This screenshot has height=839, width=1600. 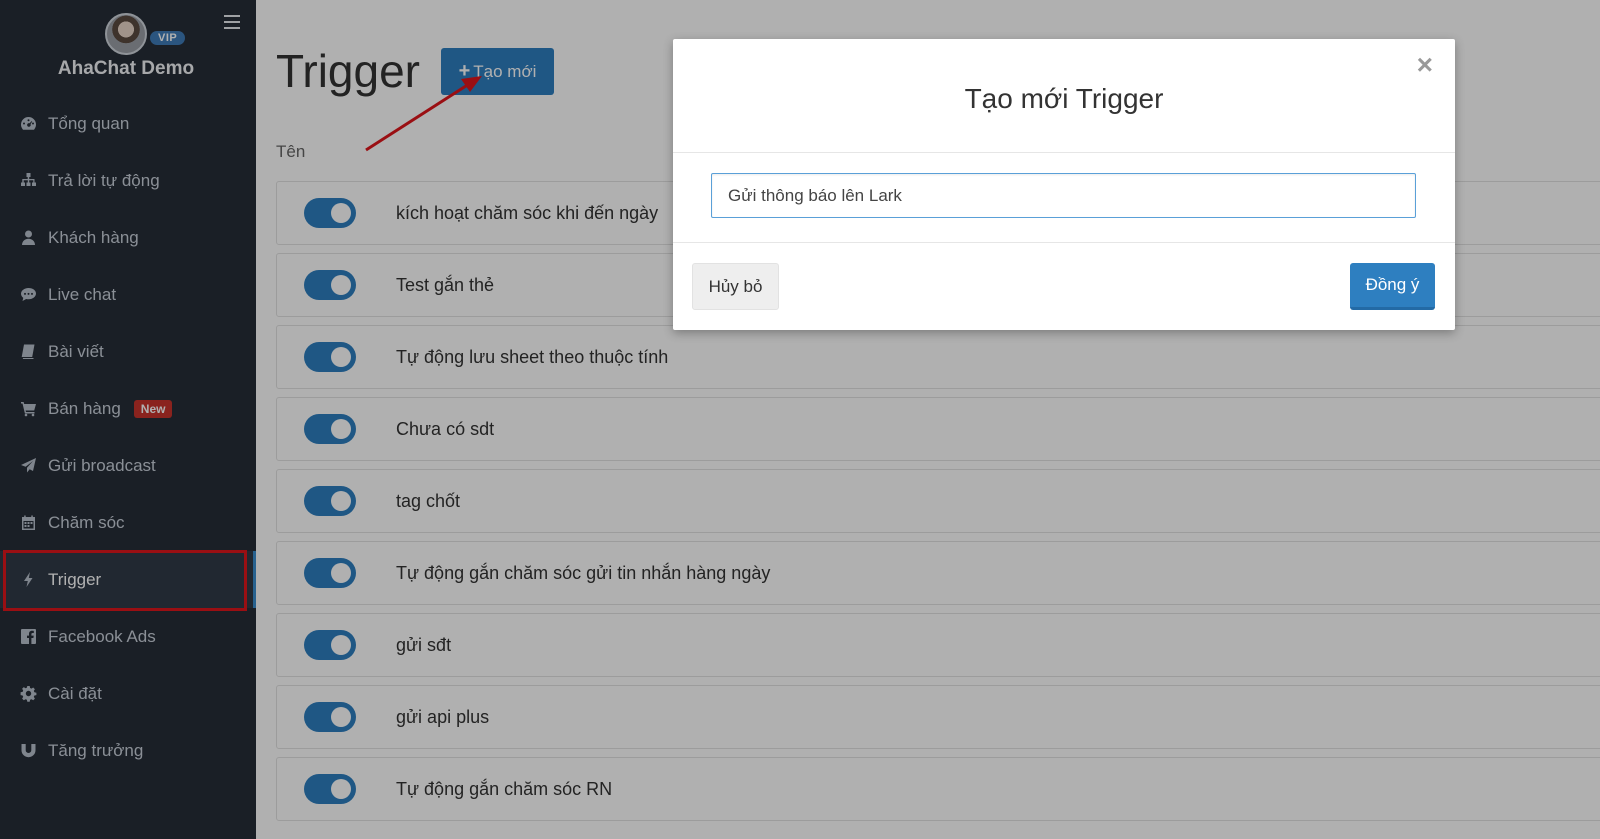 I want to click on cancel-button: Hủy bỏ, so click(x=735, y=286).